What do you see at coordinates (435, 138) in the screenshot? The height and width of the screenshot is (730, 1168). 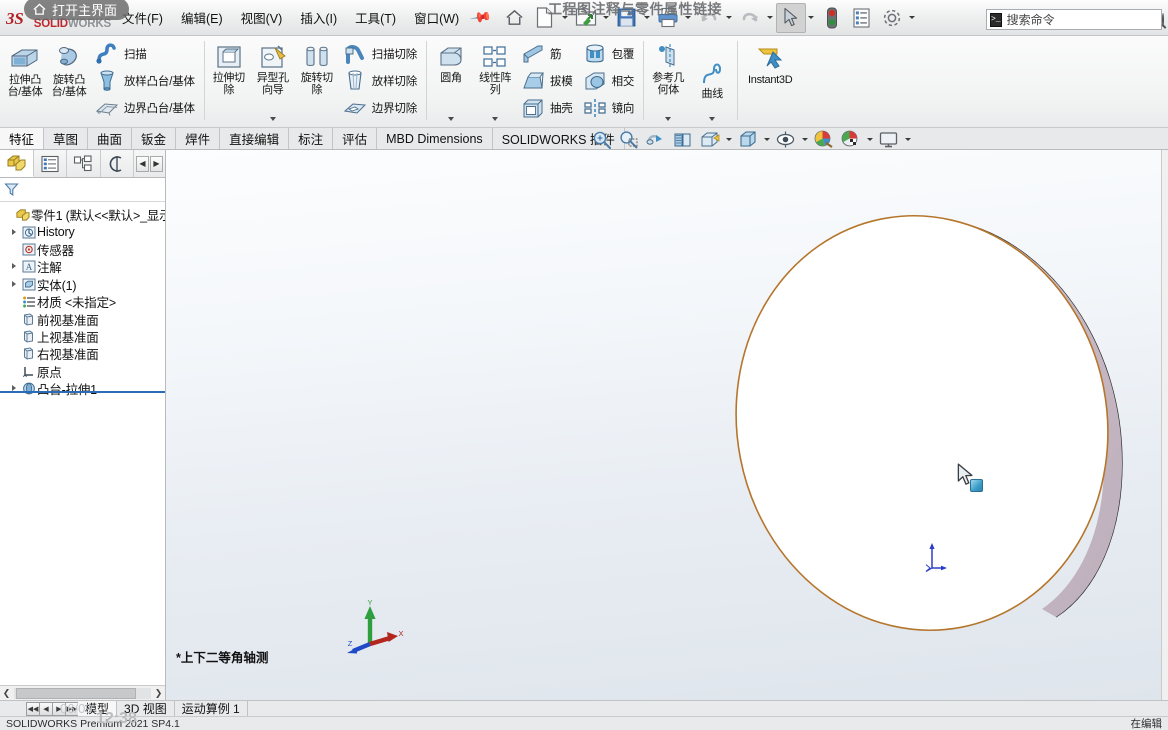 I see `tab-mbd-dimensions: MBD Dimensions` at bounding box center [435, 138].